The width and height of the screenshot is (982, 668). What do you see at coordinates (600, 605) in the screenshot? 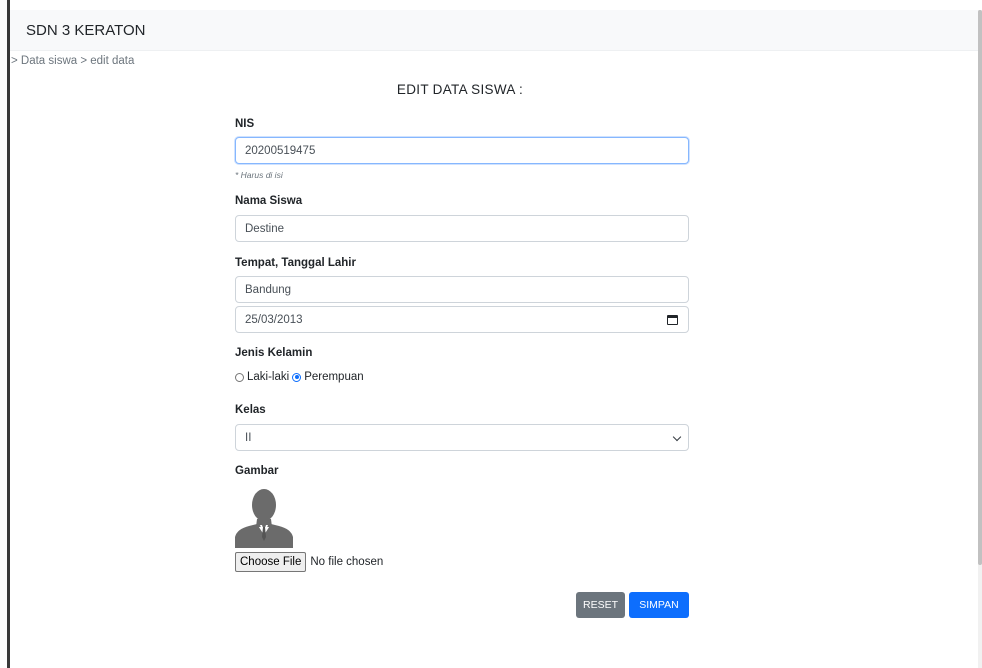
I see `reset-button: RESET` at bounding box center [600, 605].